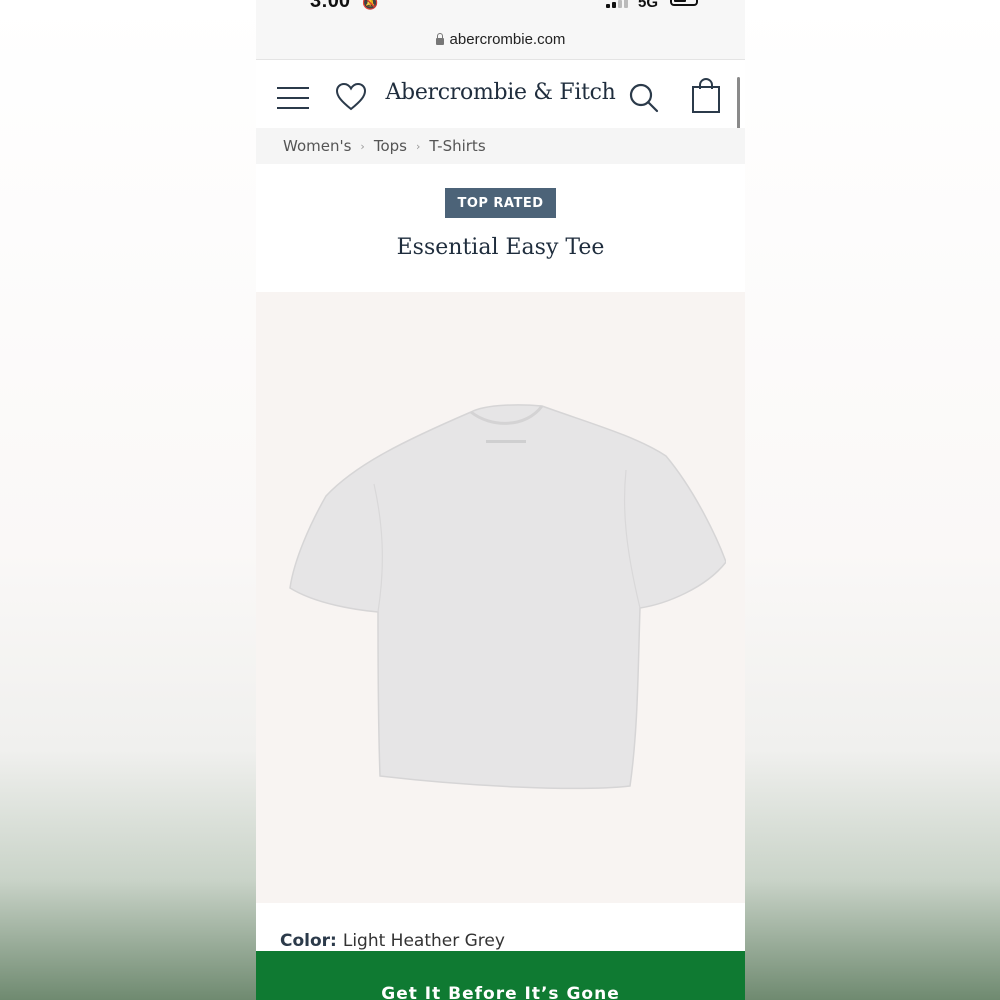 This screenshot has width=1000, height=1000. Describe the element at coordinates (644, 98) in the screenshot. I see `search-icon` at that location.